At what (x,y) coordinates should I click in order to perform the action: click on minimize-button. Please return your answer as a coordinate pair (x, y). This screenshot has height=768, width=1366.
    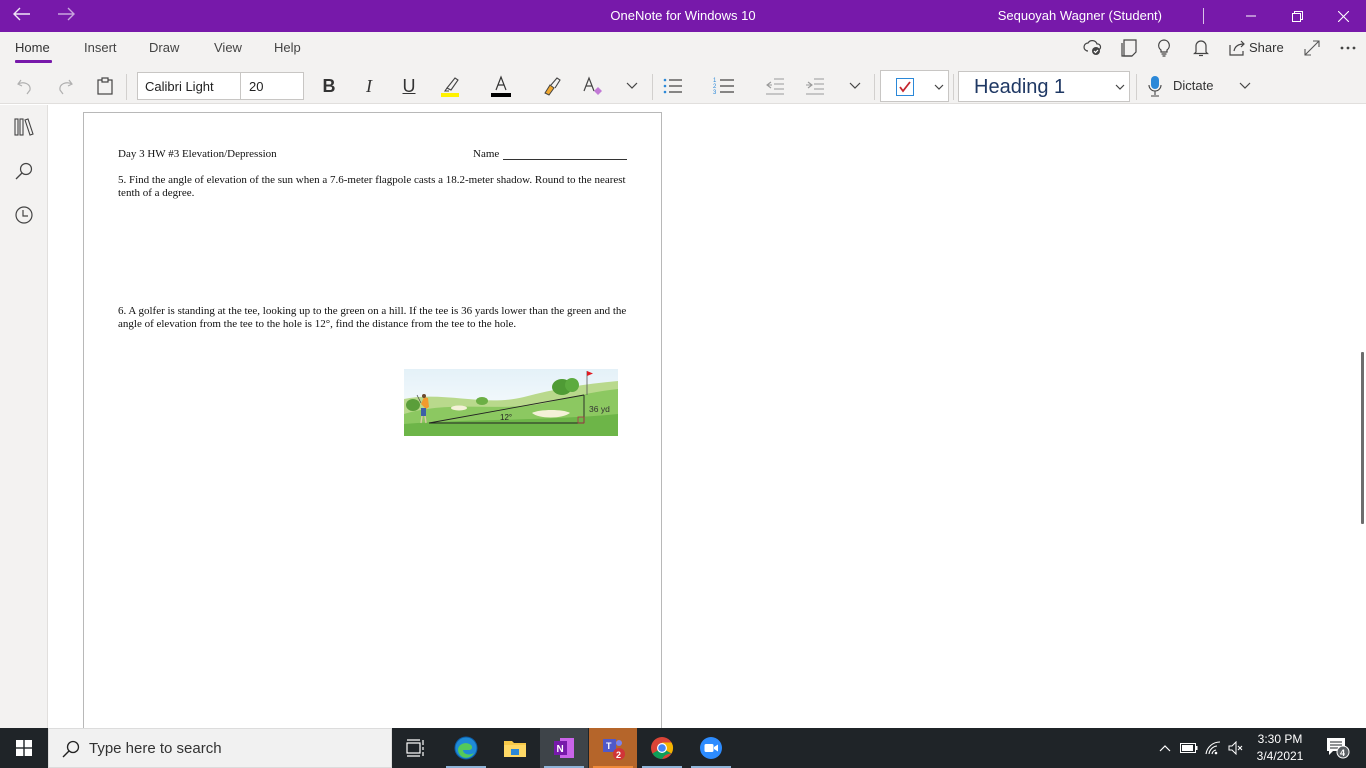
    Looking at the image, I should click on (1251, 16).